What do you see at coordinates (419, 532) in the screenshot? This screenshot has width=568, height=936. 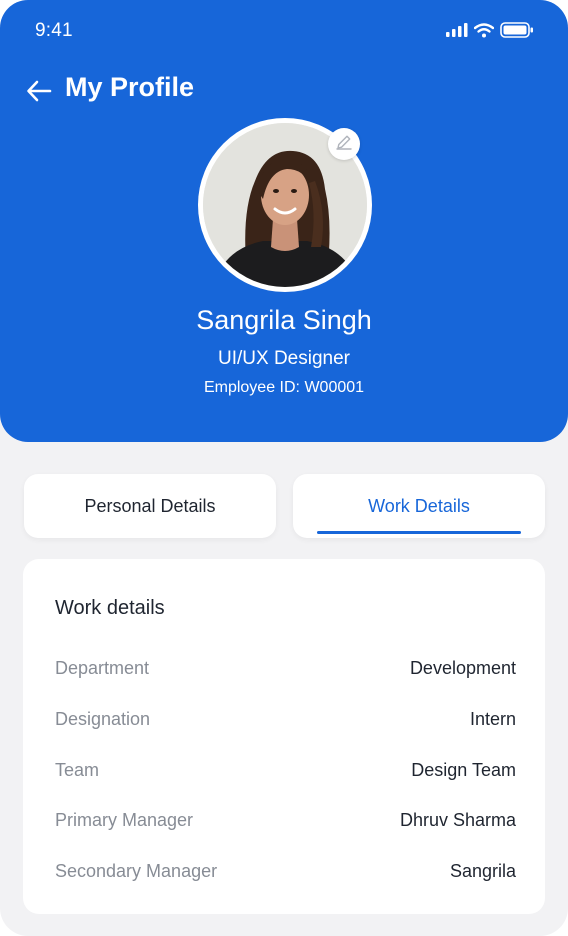 I see `active-tab-indicator` at bounding box center [419, 532].